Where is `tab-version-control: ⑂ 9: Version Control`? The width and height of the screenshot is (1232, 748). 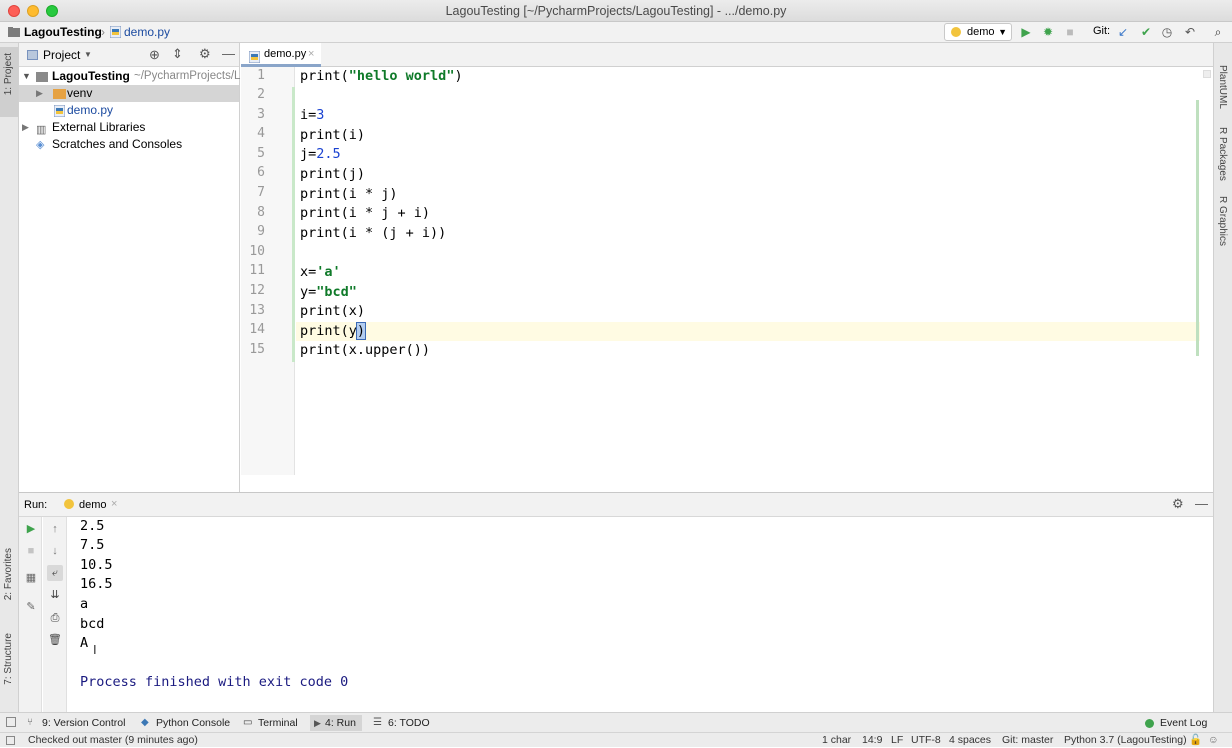 tab-version-control: ⑂ 9: Version Control is located at coordinates (76, 723).